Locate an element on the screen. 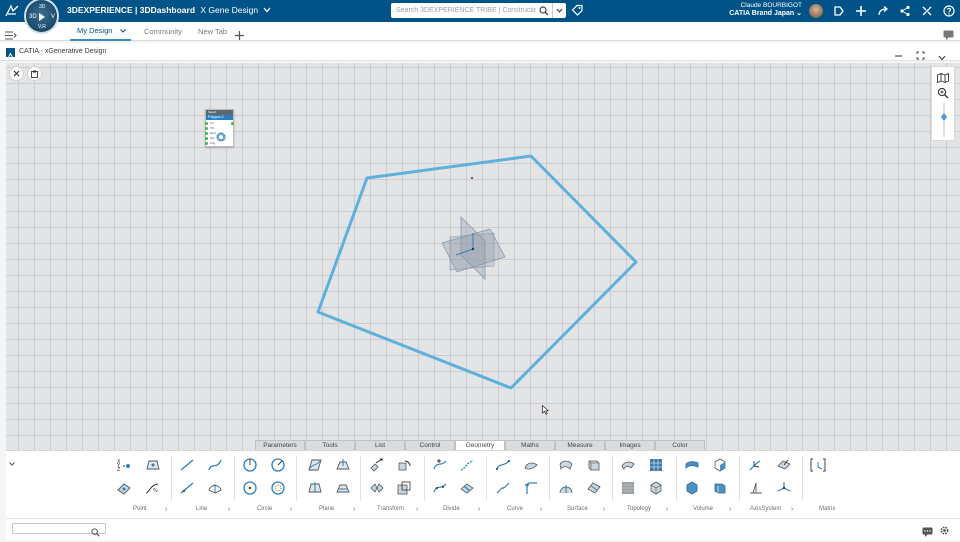 The width and height of the screenshot is (960, 542). split-icon is located at coordinates (440, 465).